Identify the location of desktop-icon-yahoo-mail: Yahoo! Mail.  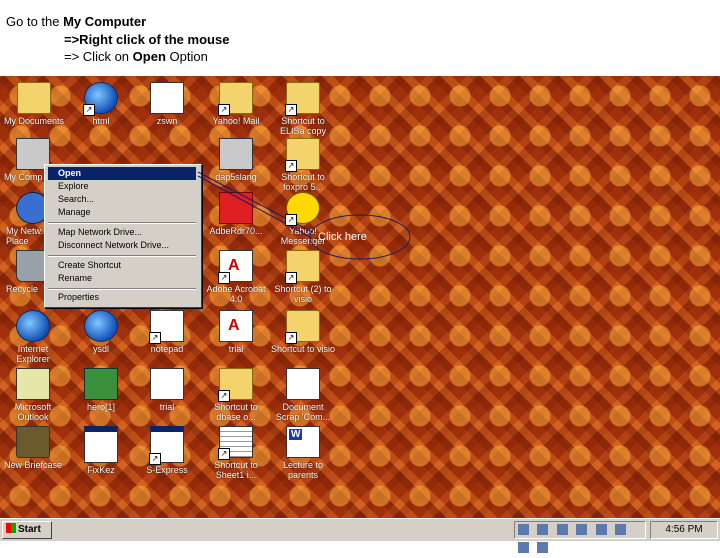
(236, 104).